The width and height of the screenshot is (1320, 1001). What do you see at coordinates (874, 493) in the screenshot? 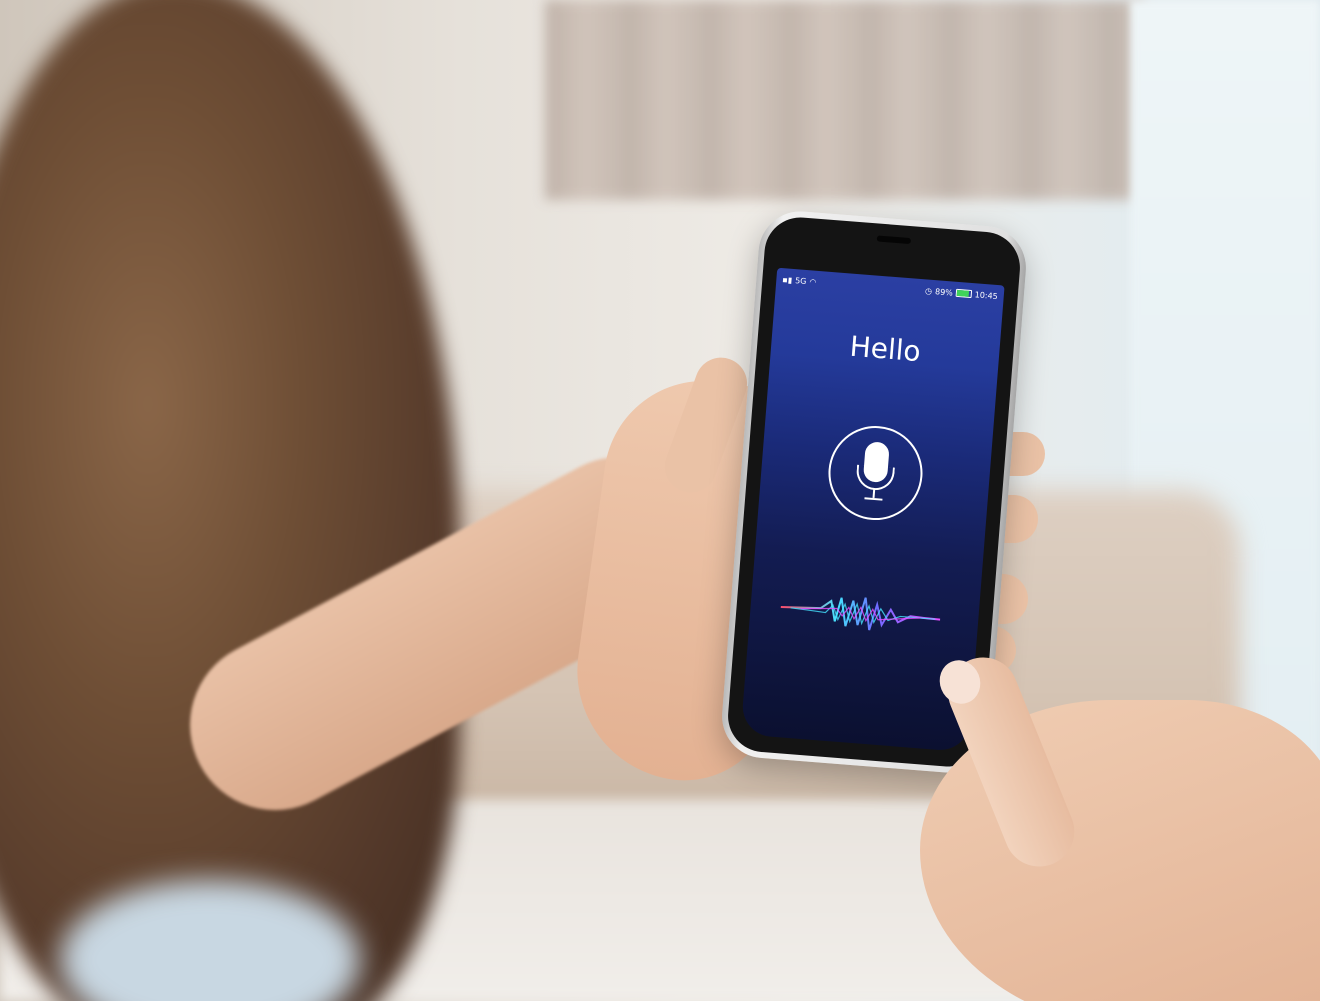
I see `mic-stem` at bounding box center [874, 493].